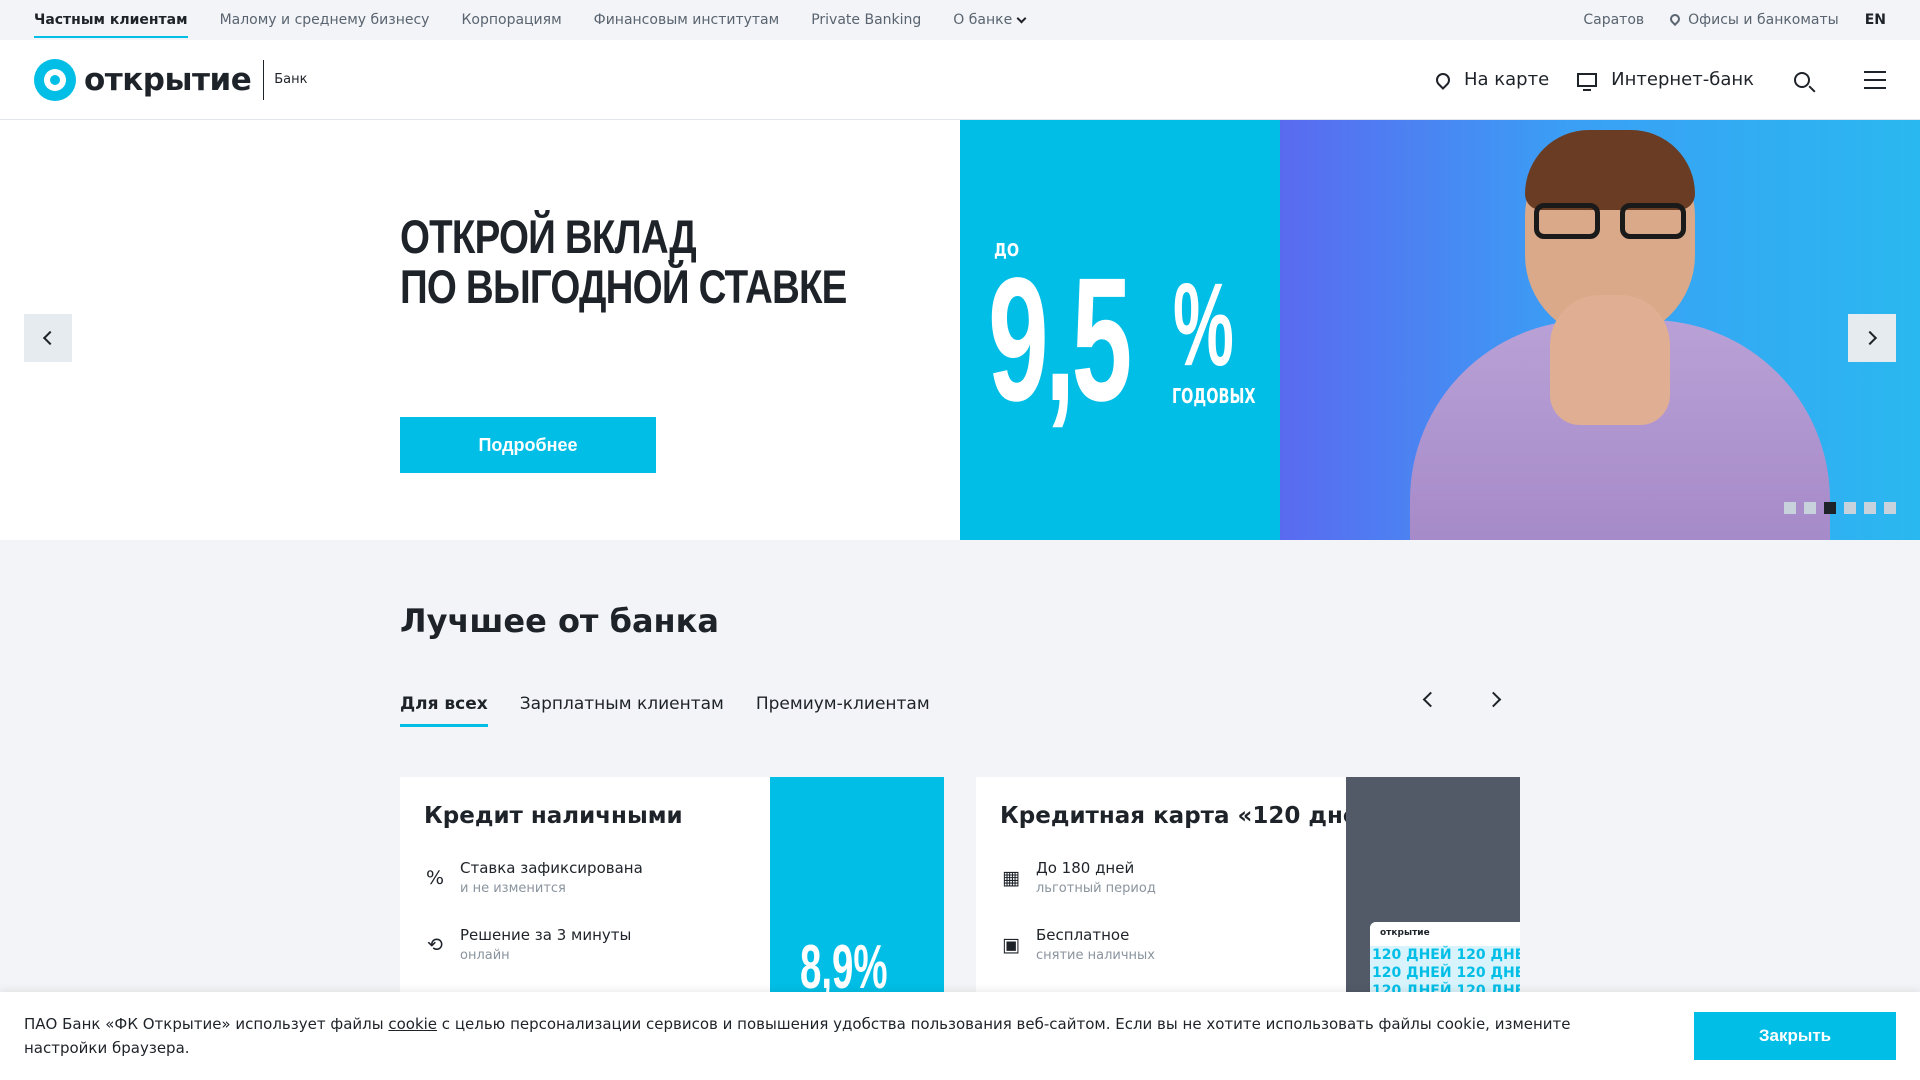 This screenshot has height=1080, width=1920. What do you see at coordinates (533, 877) in the screenshot?
I see `card-feature: % Ставка зафиксирована и не изменится` at bounding box center [533, 877].